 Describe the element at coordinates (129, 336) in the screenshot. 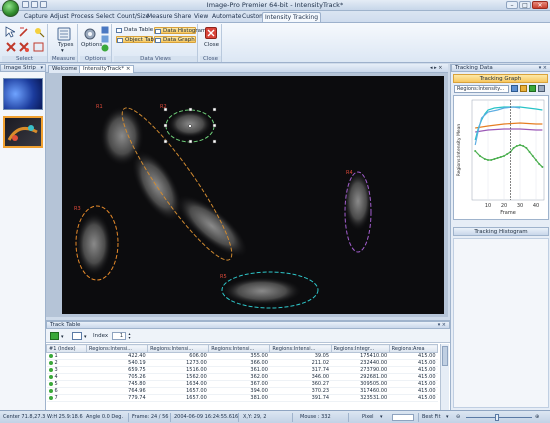

I see `index-stepper: ▴ ▾` at that location.